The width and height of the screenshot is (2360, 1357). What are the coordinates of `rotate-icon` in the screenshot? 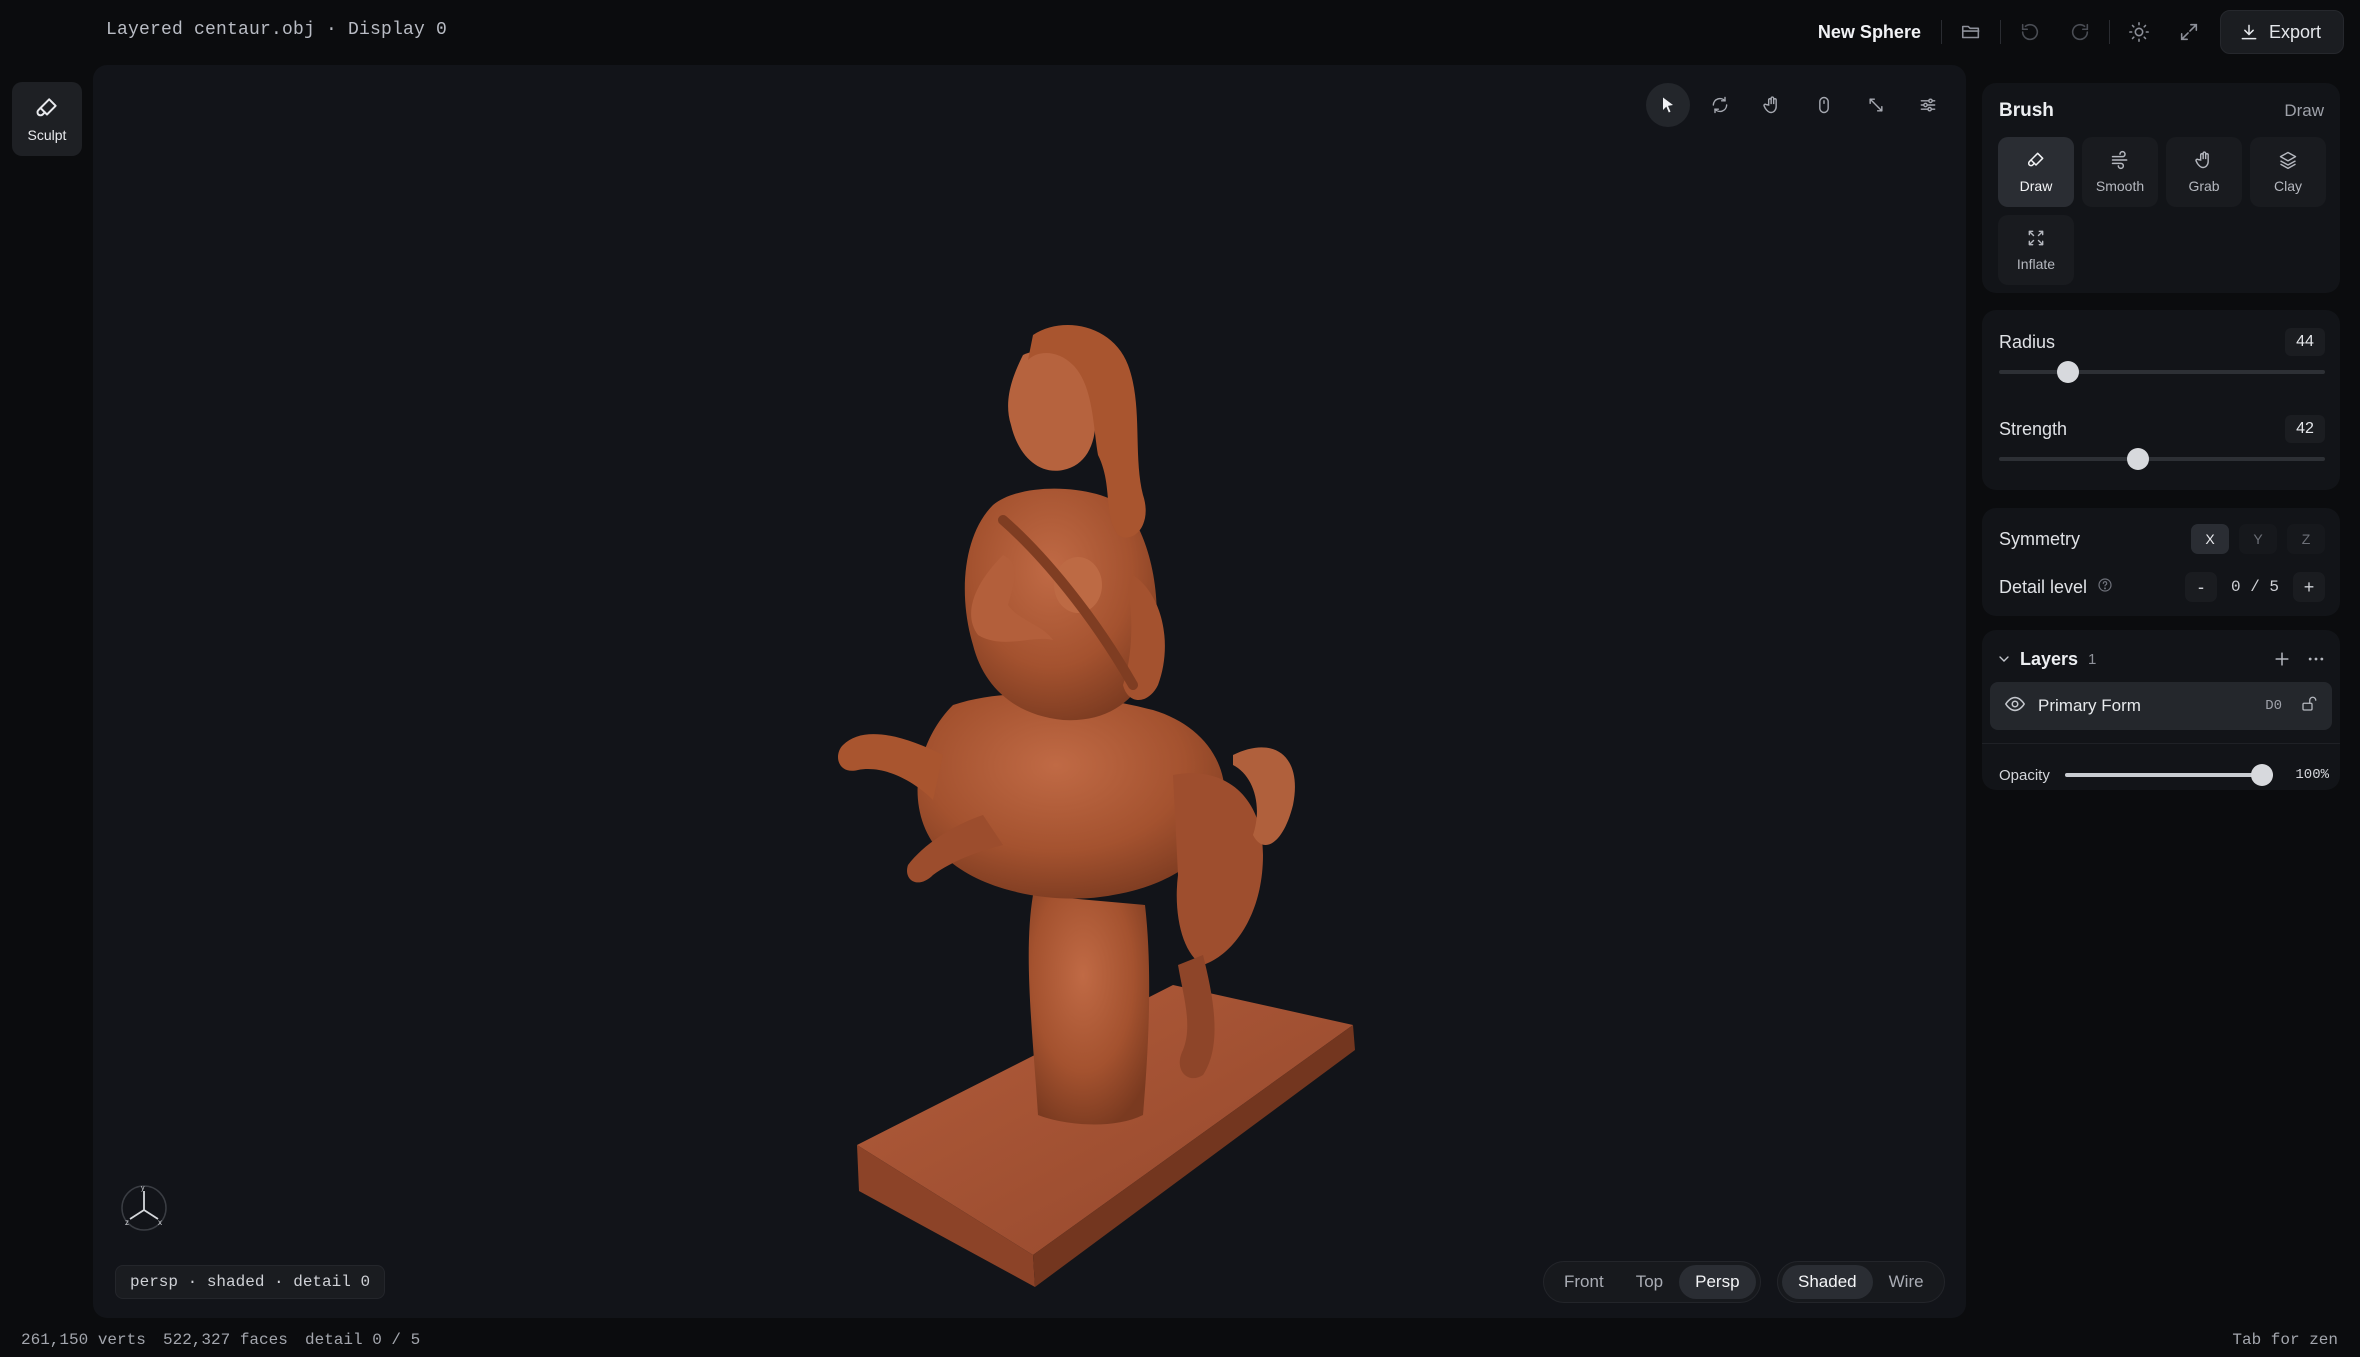 It's located at (1720, 105).